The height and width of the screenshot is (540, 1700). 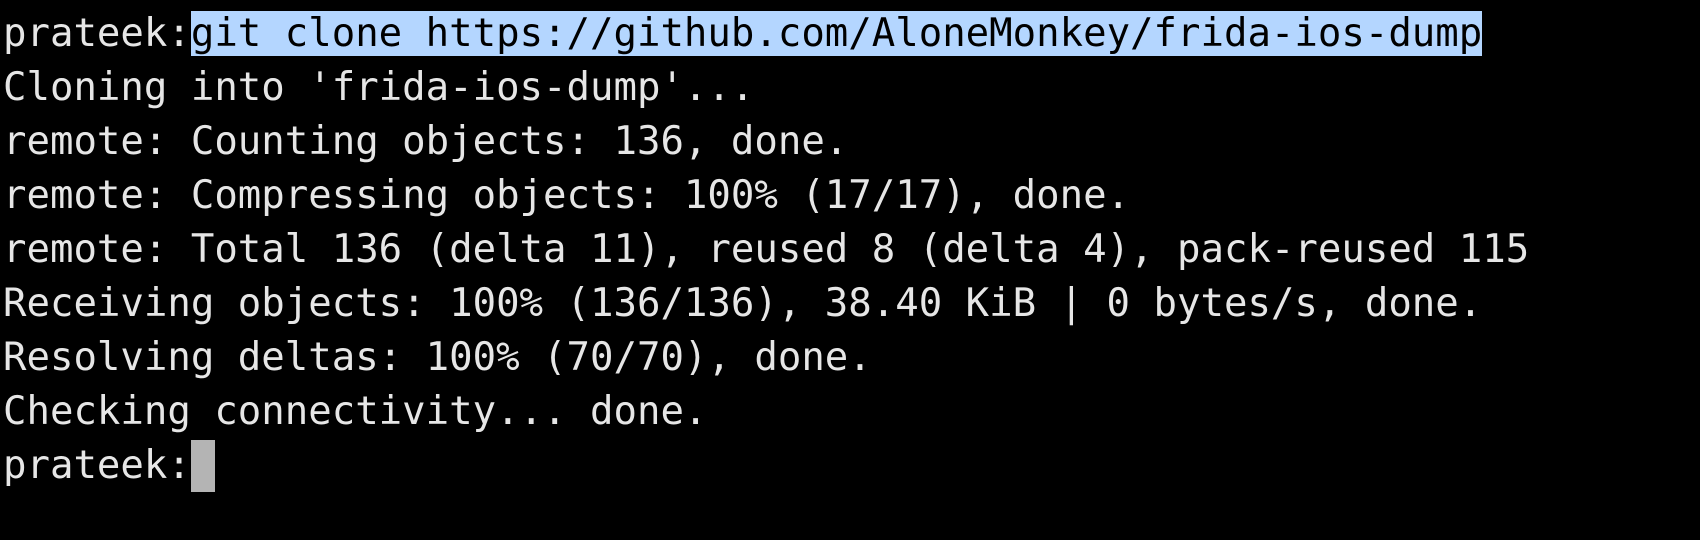 I want to click on text-cursor, so click(x=202, y=466).